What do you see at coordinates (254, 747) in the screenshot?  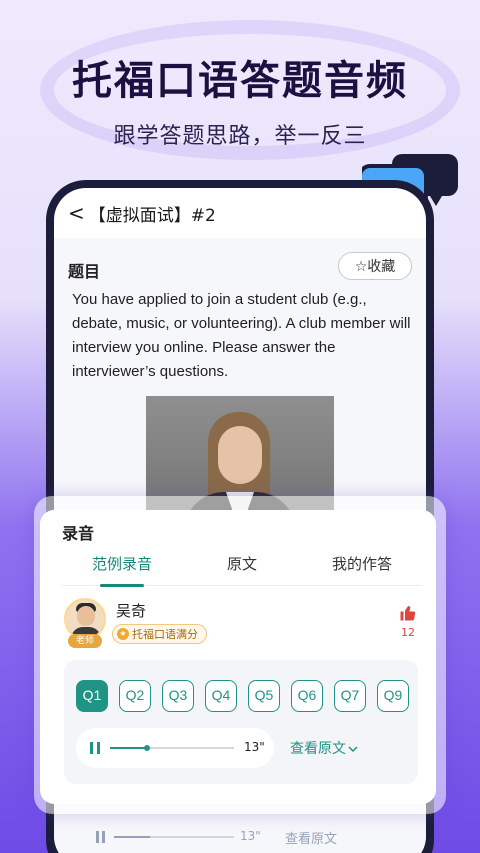 I see `audio-duration: 13"` at bounding box center [254, 747].